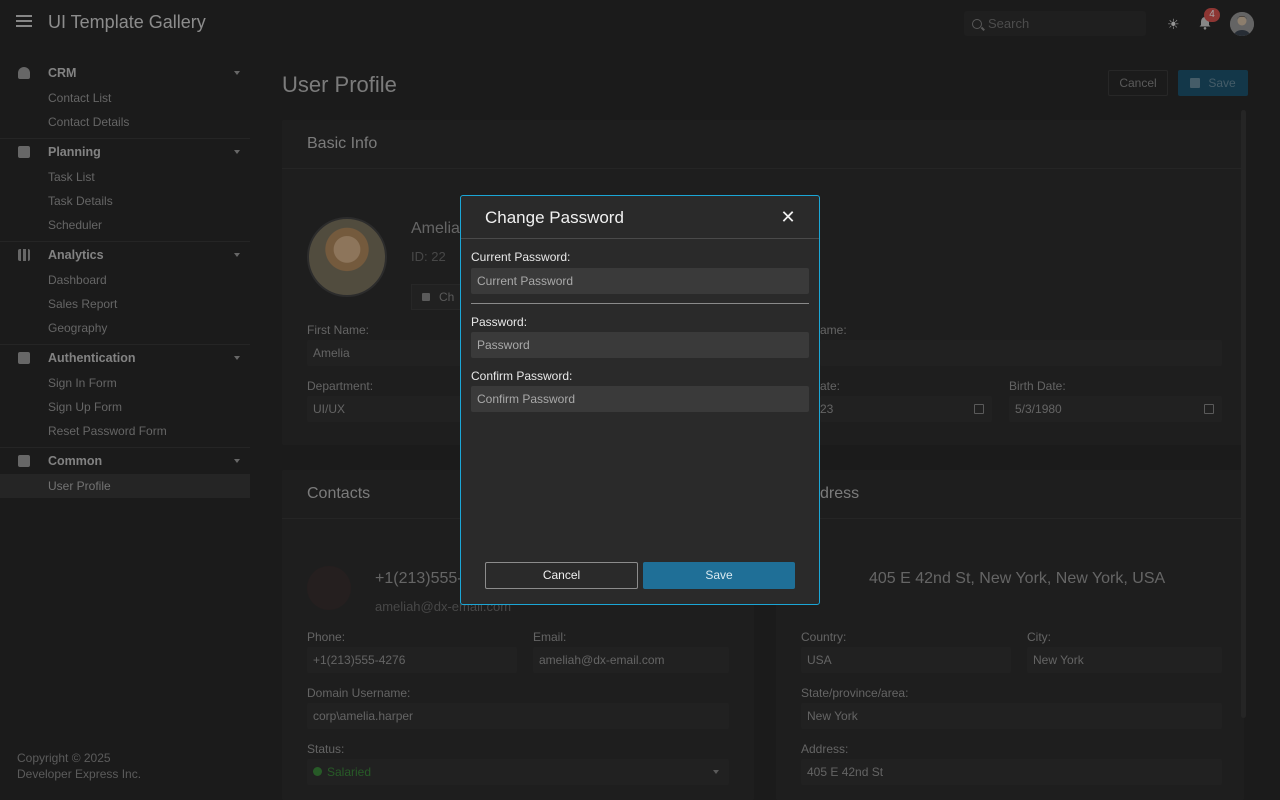  What do you see at coordinates (640, 238) in the screenshot?
I see `dialog-header-divider` at bounding box center [640, 238].